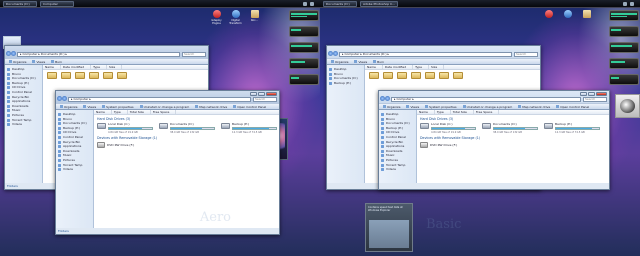 This screenshot has height=256, width=640. What do you see at coordinates (57, 3) in the screenshot?
I see `taskbar-button-1: Computer` at bounding box center [57, 3].